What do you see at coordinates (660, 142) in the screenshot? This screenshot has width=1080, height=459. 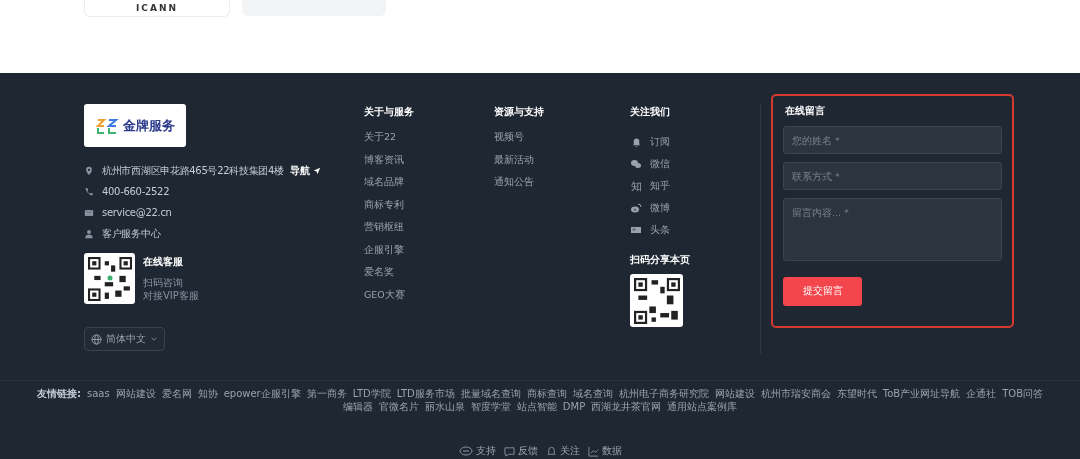 I see `social-link: 订阅` at bounding box center [660, 142].